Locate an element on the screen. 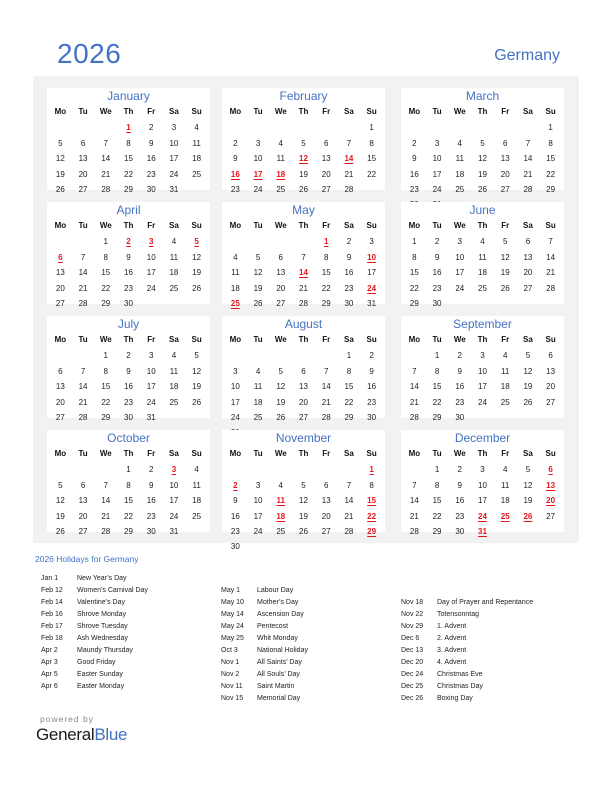 The width and height of the screenshot is (612, 792). holiday-date: Nov 22 is located at coordinates (412, 614).